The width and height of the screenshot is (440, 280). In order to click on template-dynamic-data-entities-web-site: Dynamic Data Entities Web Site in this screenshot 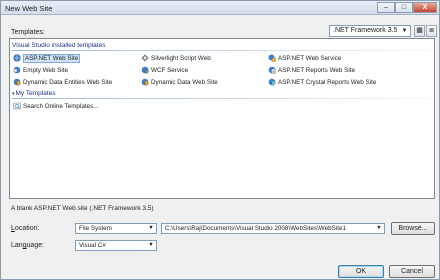, I will do `click(62, 82)`.